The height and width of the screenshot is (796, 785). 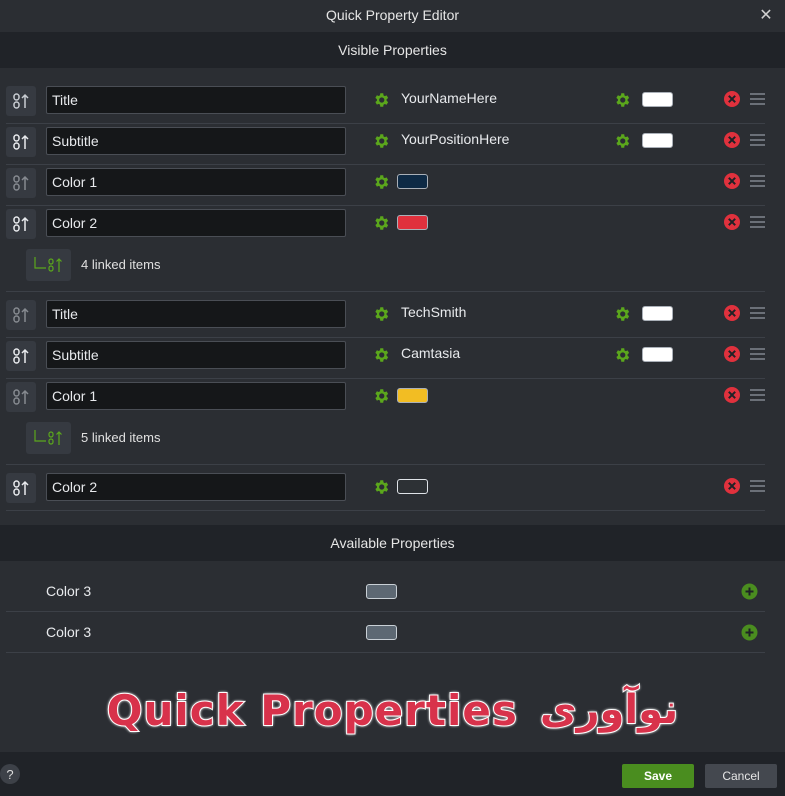 What do you see at coordinates (386, 265) in the screenshot?
I see `linked-group: 4 linked items` at bounding box center [386, 265].